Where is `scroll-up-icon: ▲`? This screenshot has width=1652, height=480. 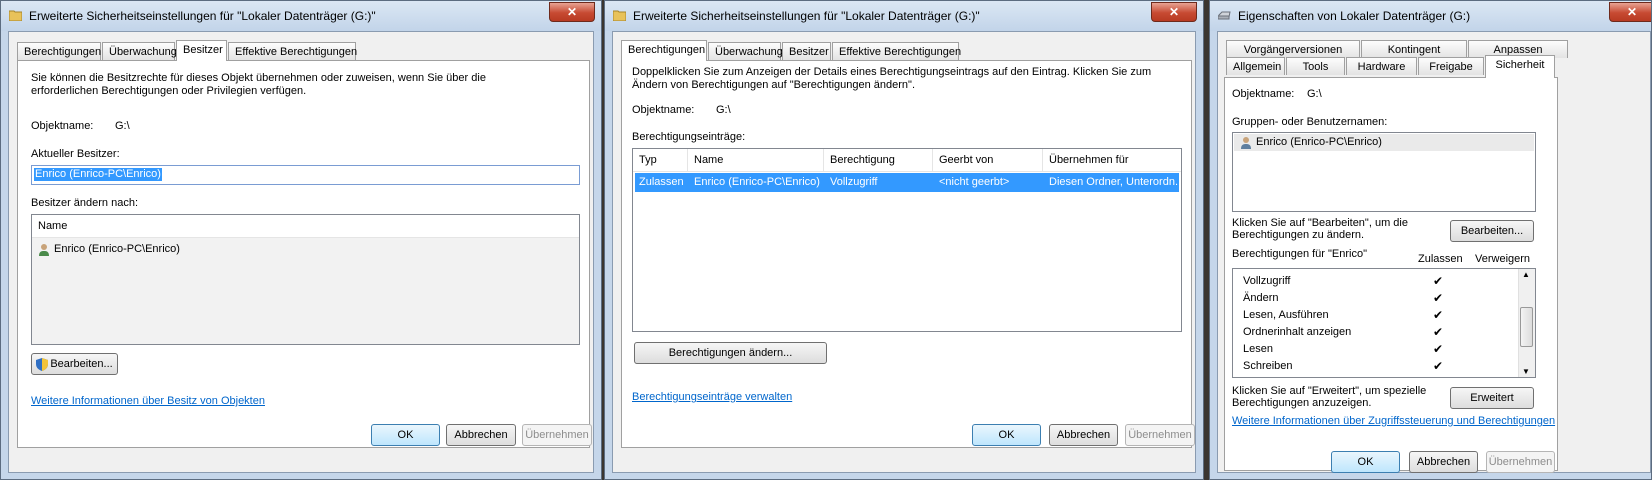
scroll-up-icon: ▲ is located at coordinates (1526, 274).